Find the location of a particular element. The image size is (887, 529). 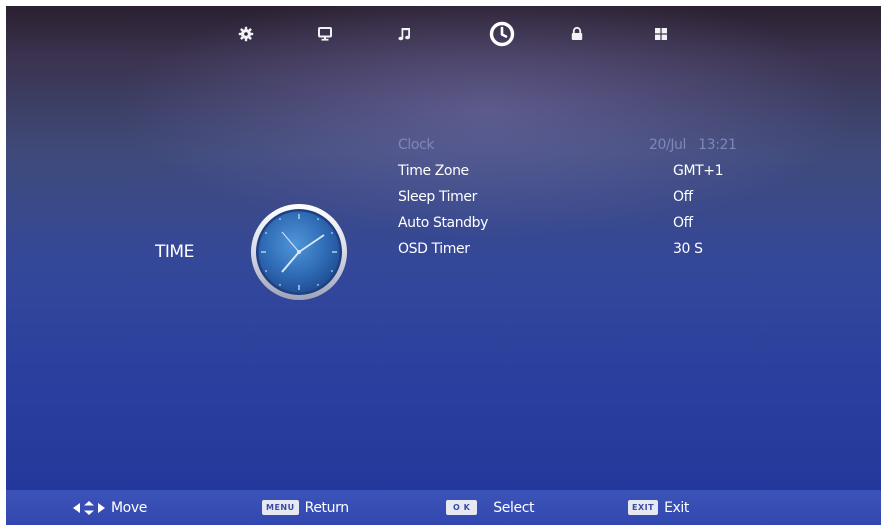

setting-sleep-timer: Sleep Timer Off is located at coordinates (593, 198).